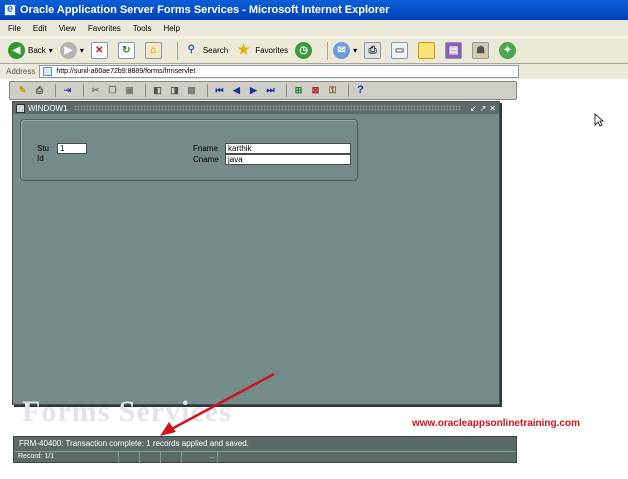 This screenshot has width=628, height=479. What do you see at coordinates (51, 50) in the screenshot?
I see `back-dropdown-icon: ▾` at bounding box center [51, 50].